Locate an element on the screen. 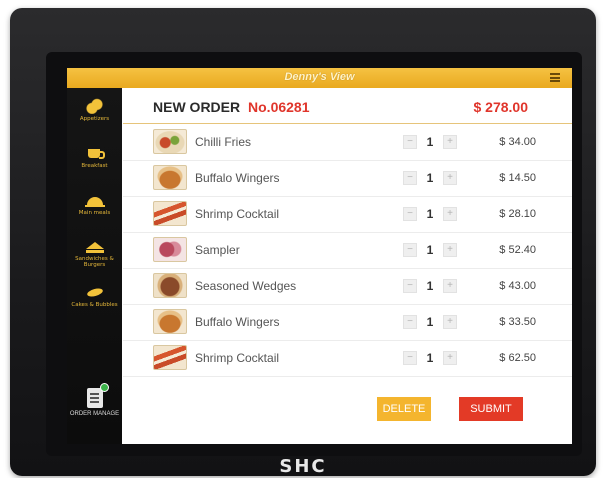  sidebar-item-main-meals: Main meals is located at coordinates (94, 215).